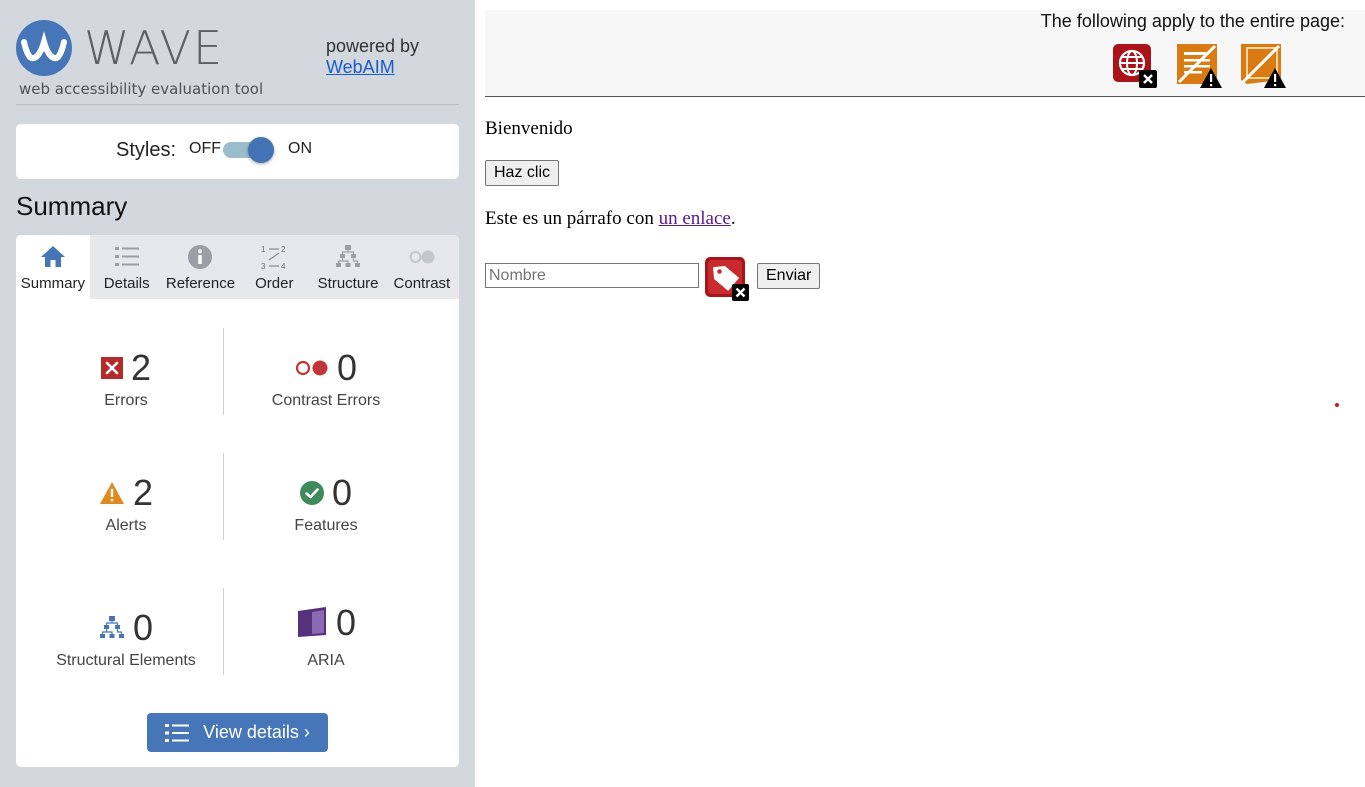 Image resolution: width=1365 pixels, height=787 pixels. Describe the element at coordinates (572, 218) in the screenshot. I see `paragraph-text-before: Este es un párrafo con` at that location.